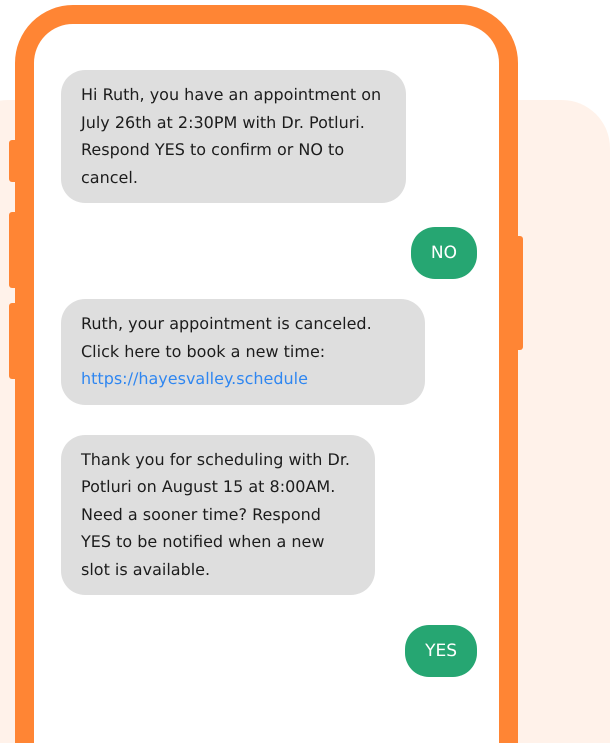  Describe the element at coordinates (194, 378) in the screenshot. I see `schedule-link: https://hayesvalley.schedule` at that location.